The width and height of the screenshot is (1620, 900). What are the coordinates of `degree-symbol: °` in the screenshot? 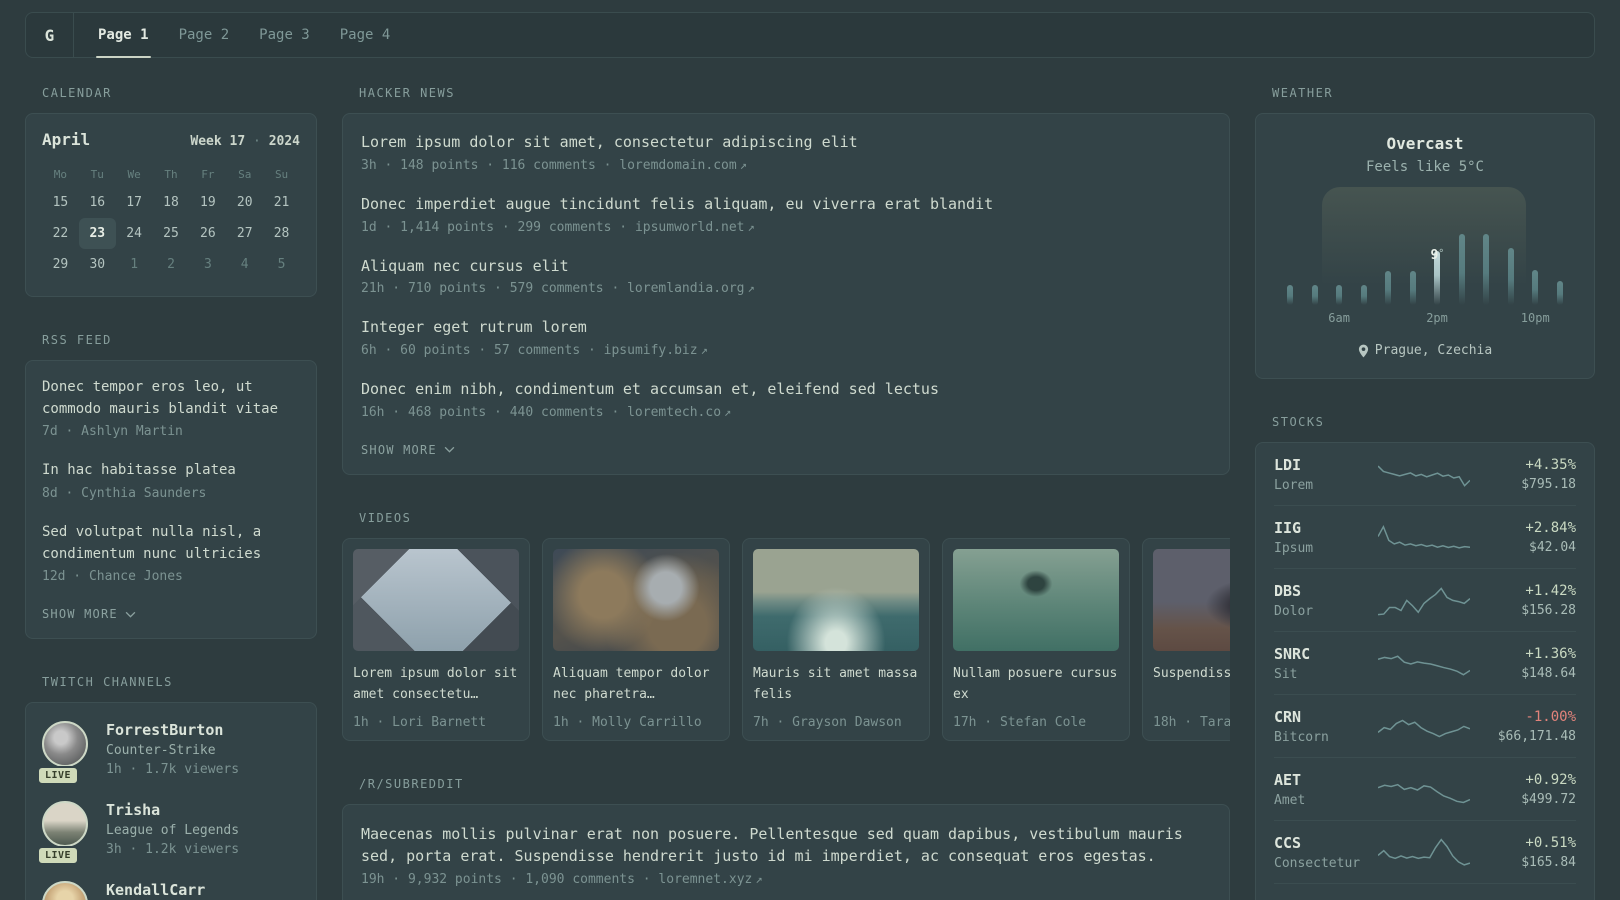 It's located at (1441, 253).